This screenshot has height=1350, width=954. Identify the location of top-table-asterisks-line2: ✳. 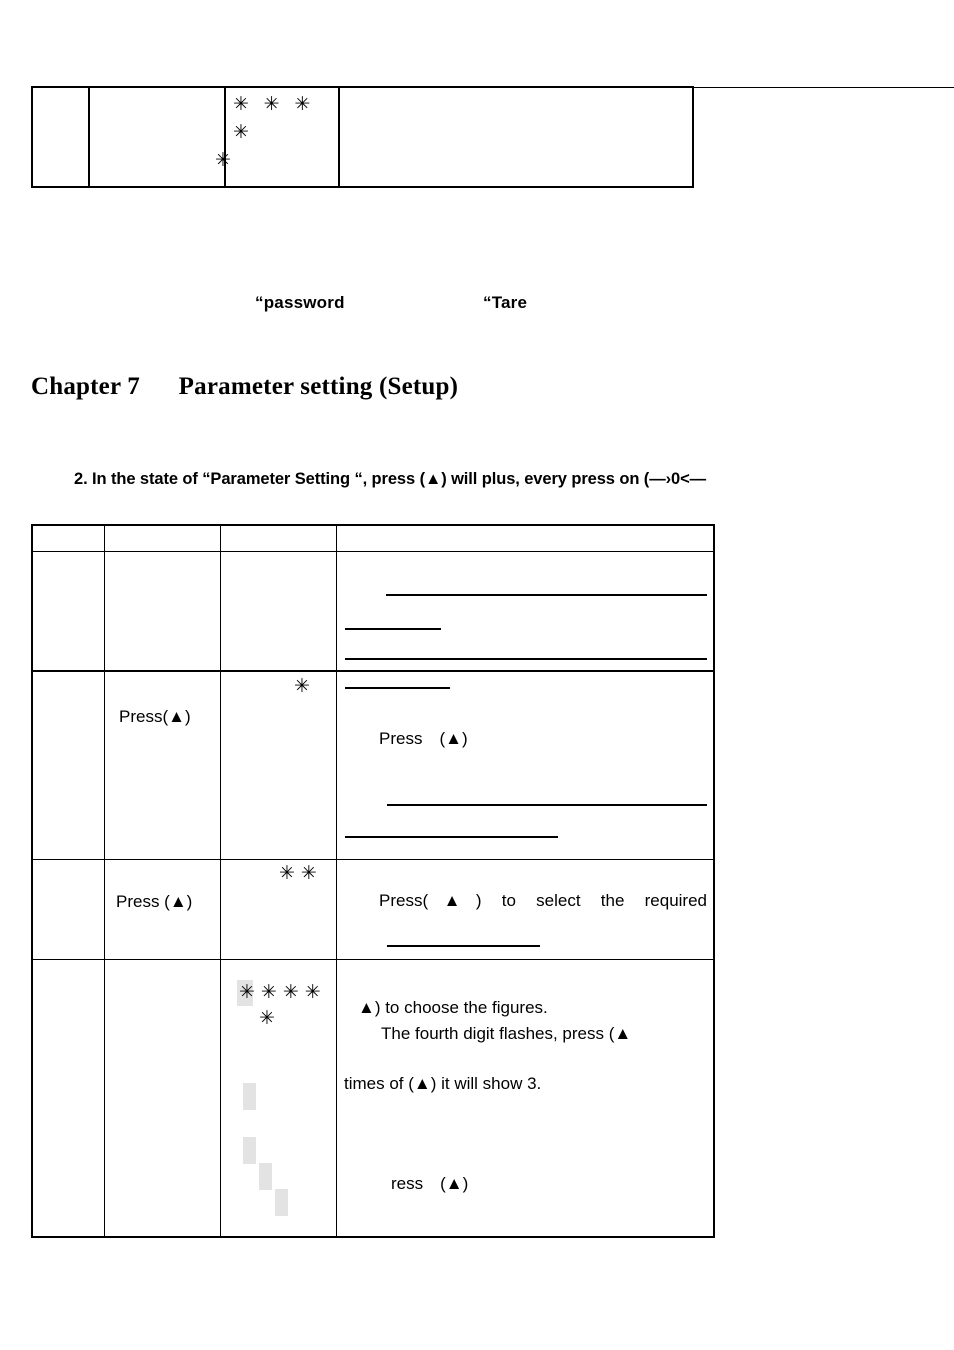
(223, 160).